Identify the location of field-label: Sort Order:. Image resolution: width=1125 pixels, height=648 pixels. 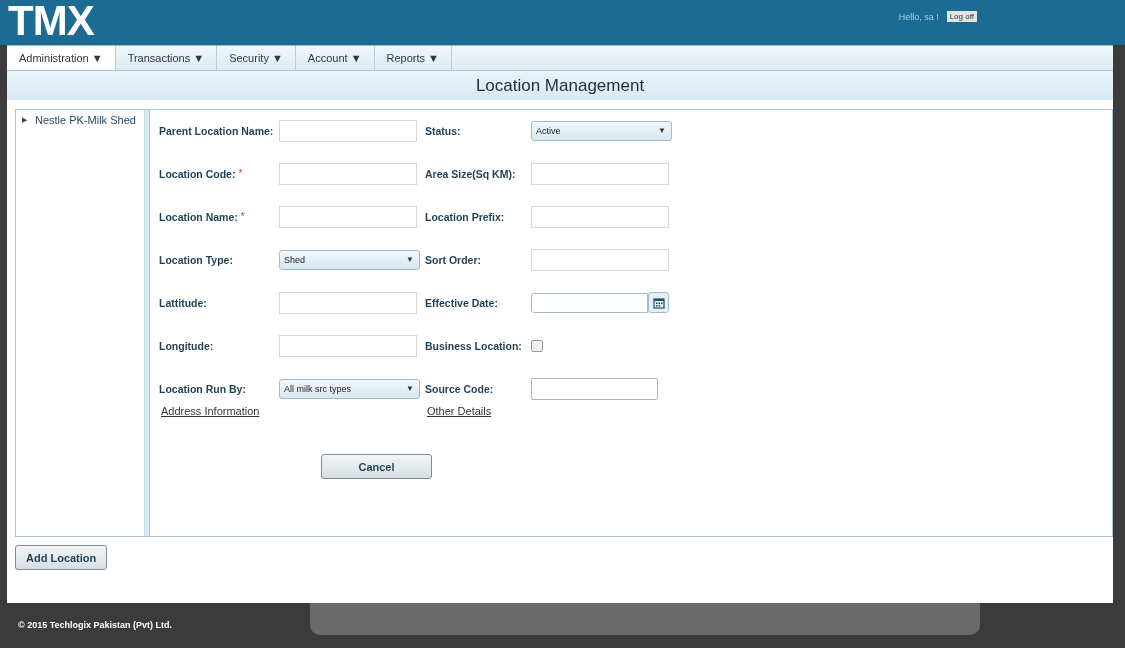
(453, 259).